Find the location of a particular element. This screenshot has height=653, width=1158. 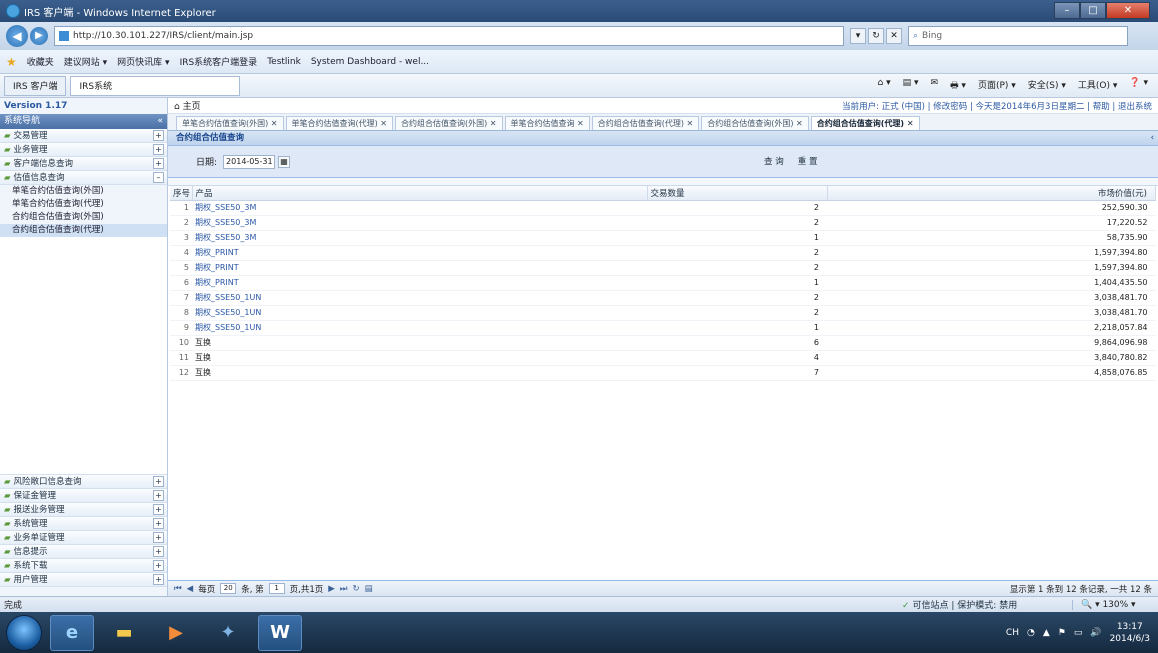

stop-button: ✕ is located at coordinates (894, 36).